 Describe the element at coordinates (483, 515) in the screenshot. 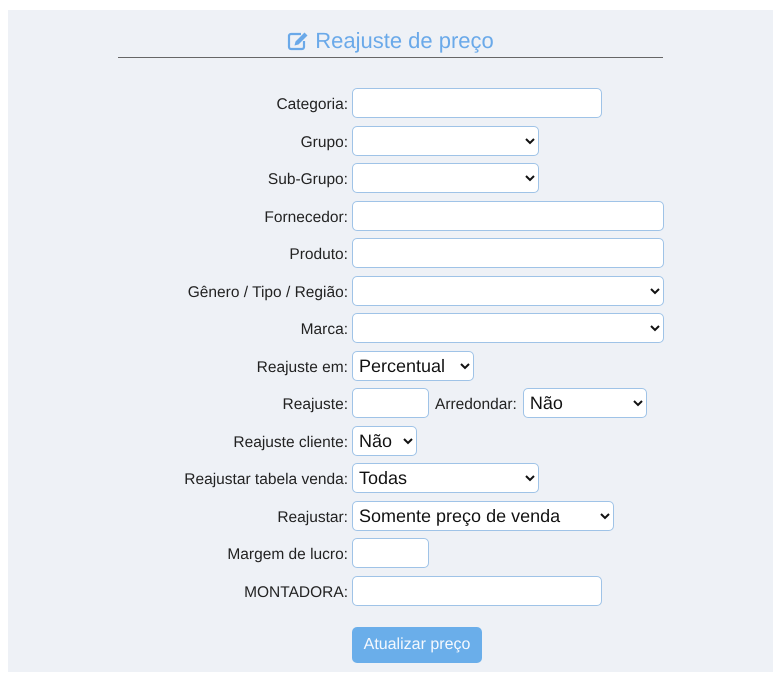

I see `select-field: Somente preço de venda` at that location.